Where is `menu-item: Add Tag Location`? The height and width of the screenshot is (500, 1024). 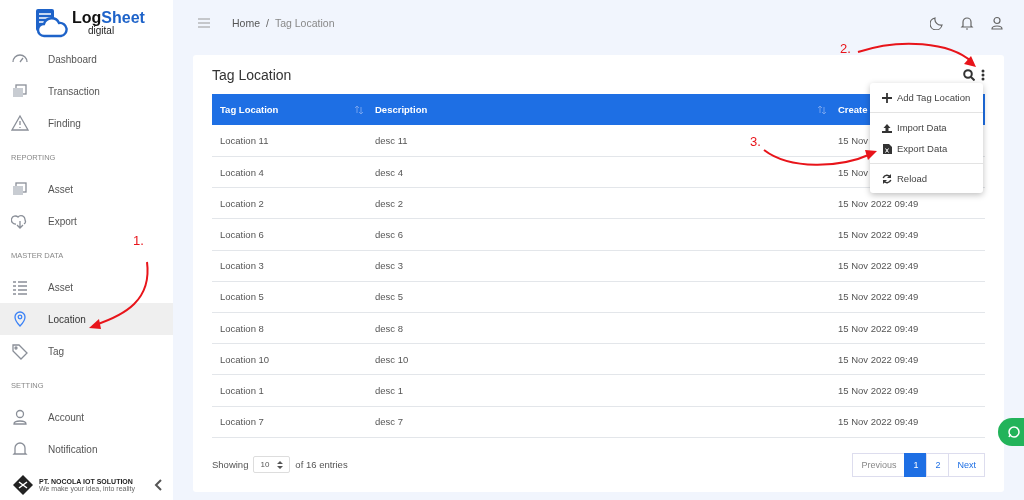 menu-item: Add Tag Location is located at coordinates (926, 97).